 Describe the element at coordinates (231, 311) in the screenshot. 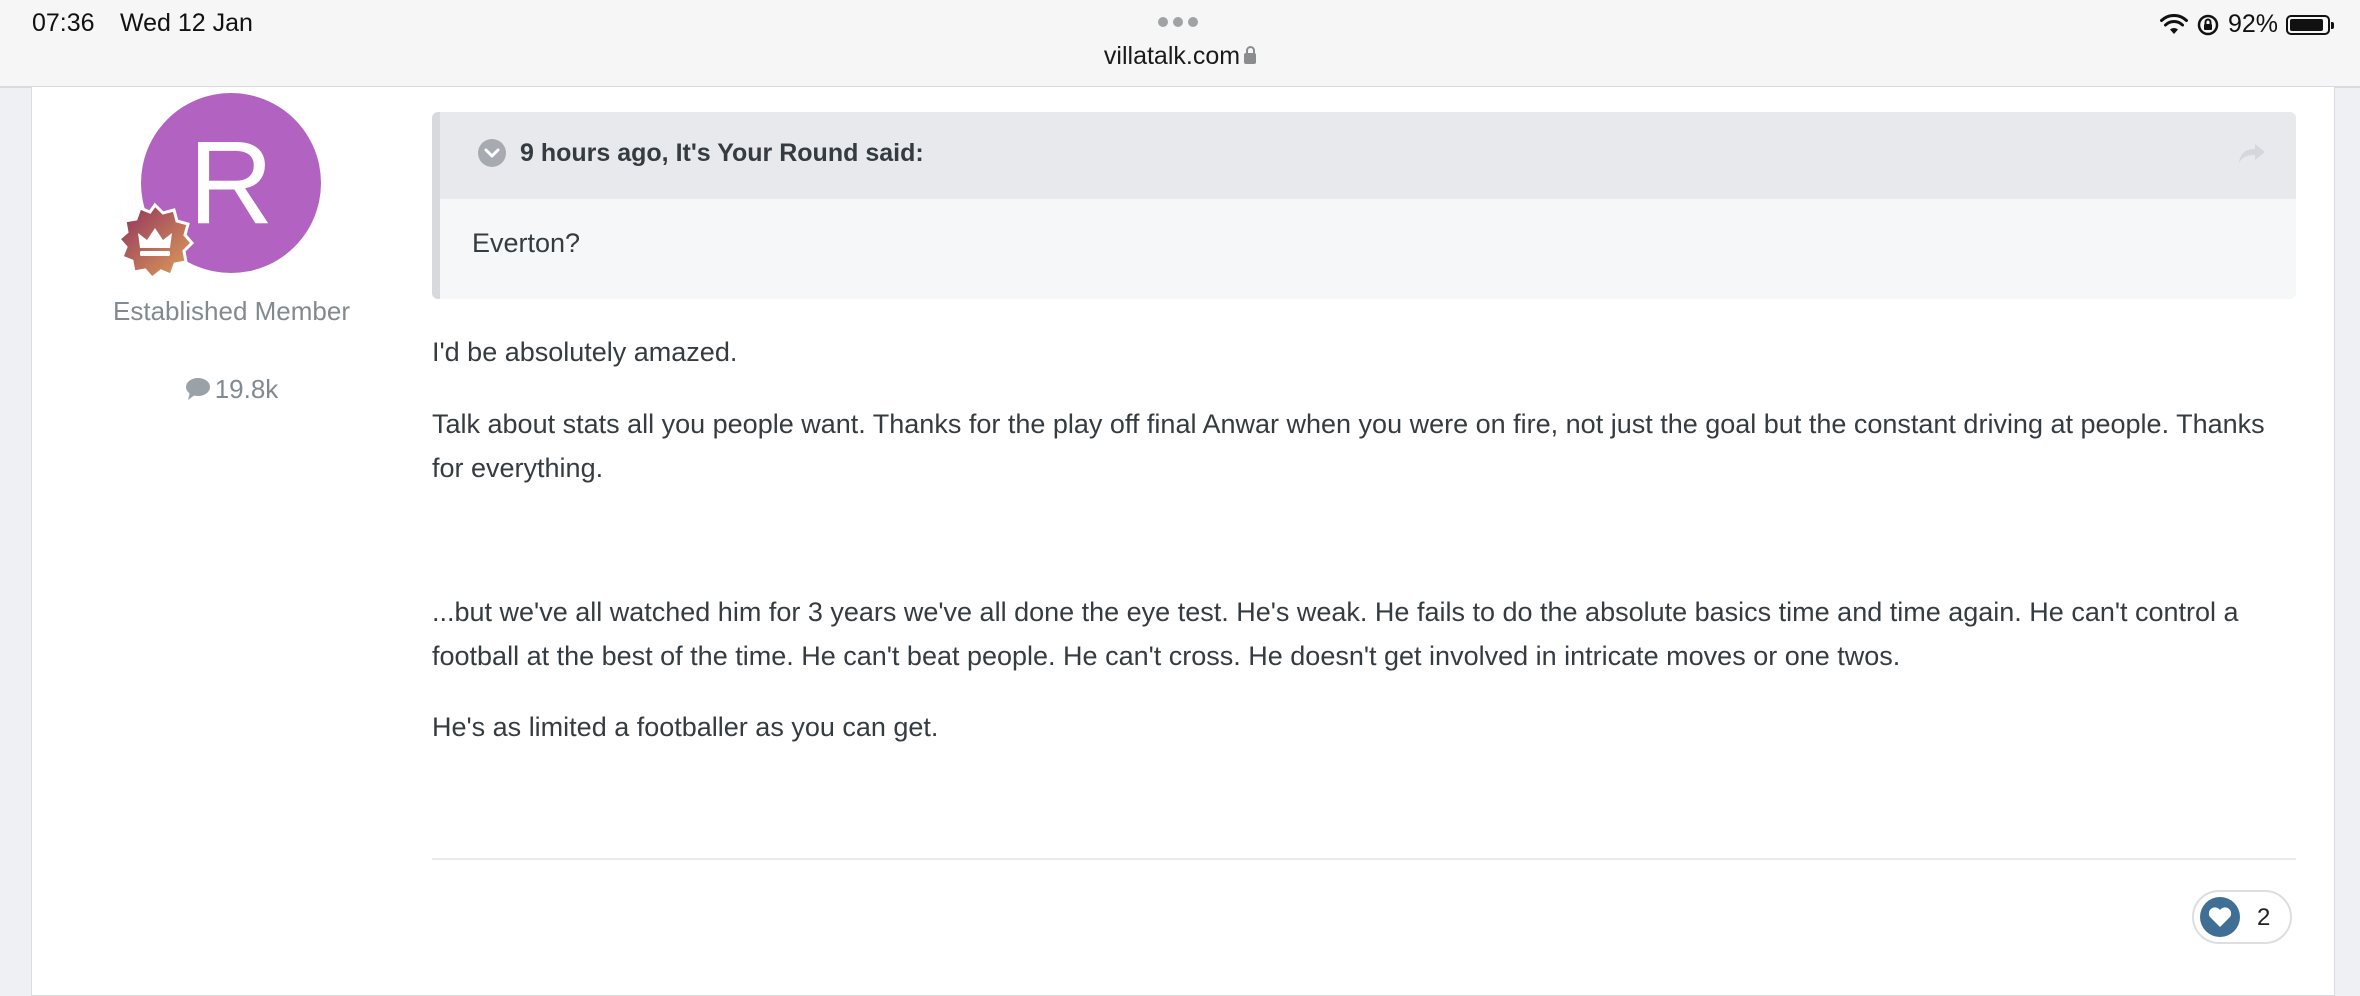

I see `member-title: Established Member` at that location.